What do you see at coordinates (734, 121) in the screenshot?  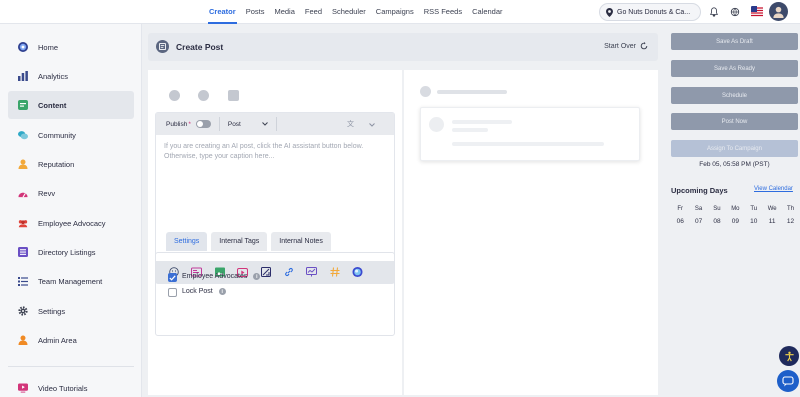 I see `post-now-button: Post Now` at bounding box center [734, 121].